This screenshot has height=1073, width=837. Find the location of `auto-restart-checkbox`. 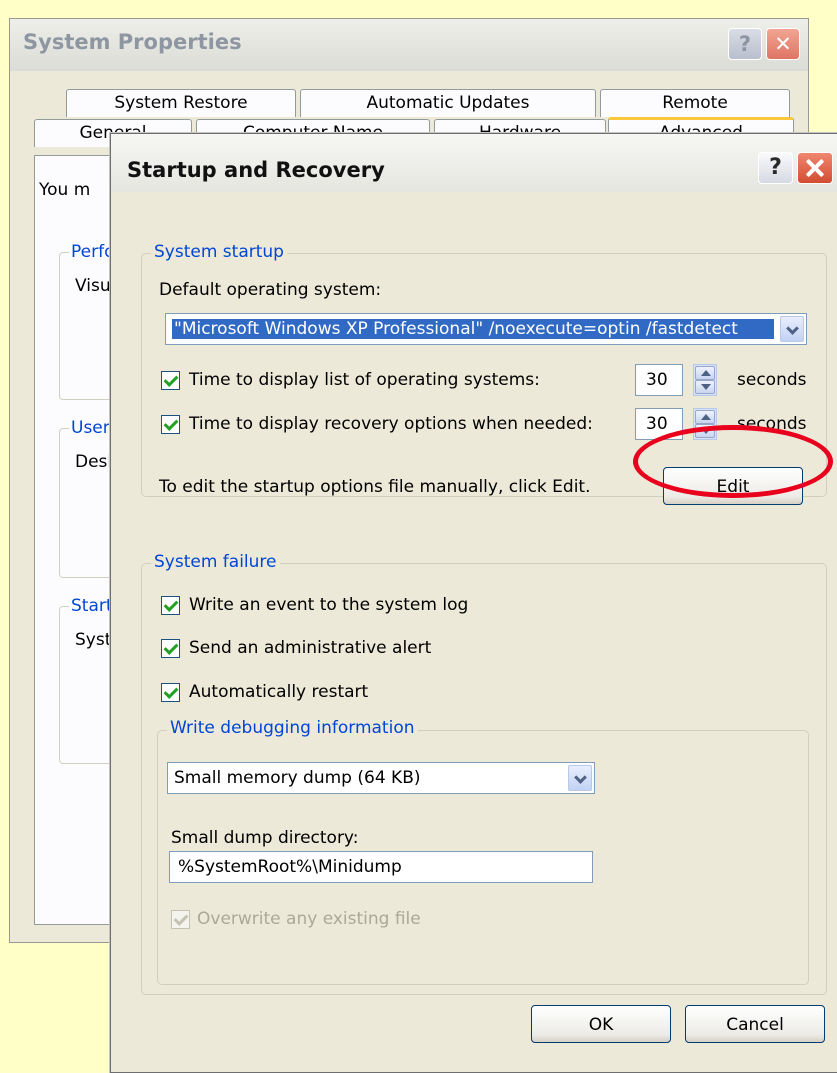

auto-restart-checkbox is located at coordinates (170, 692).